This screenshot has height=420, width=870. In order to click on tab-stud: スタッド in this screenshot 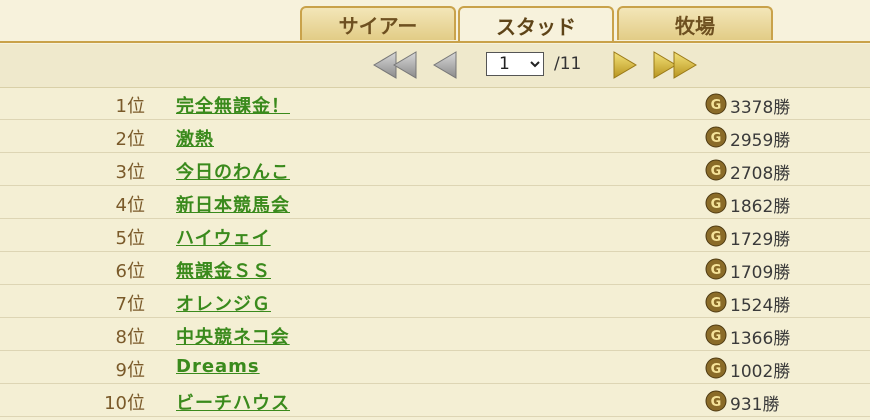, I will do `click(536, 24)`.